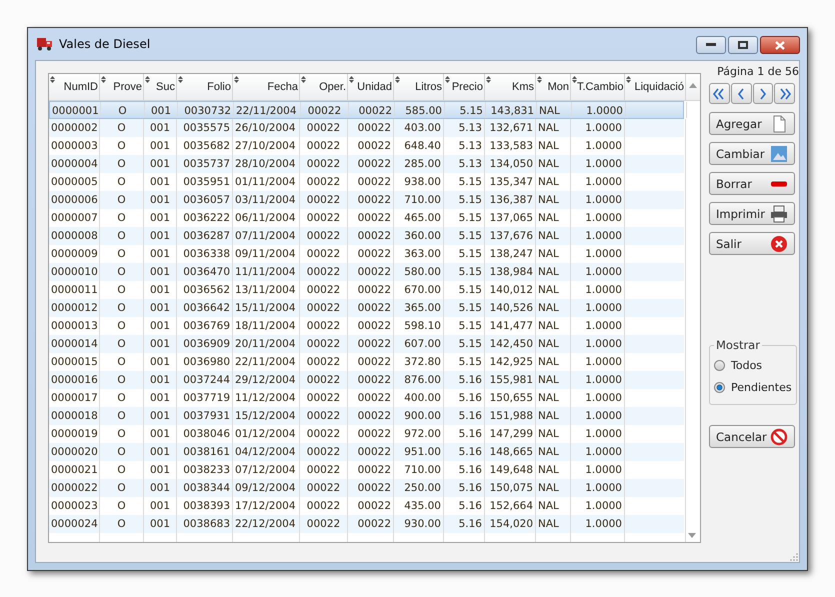 Image resolution: width=835 pixels, height=597 pixels. I want to click on action-button: Salir, so click(752, 243).